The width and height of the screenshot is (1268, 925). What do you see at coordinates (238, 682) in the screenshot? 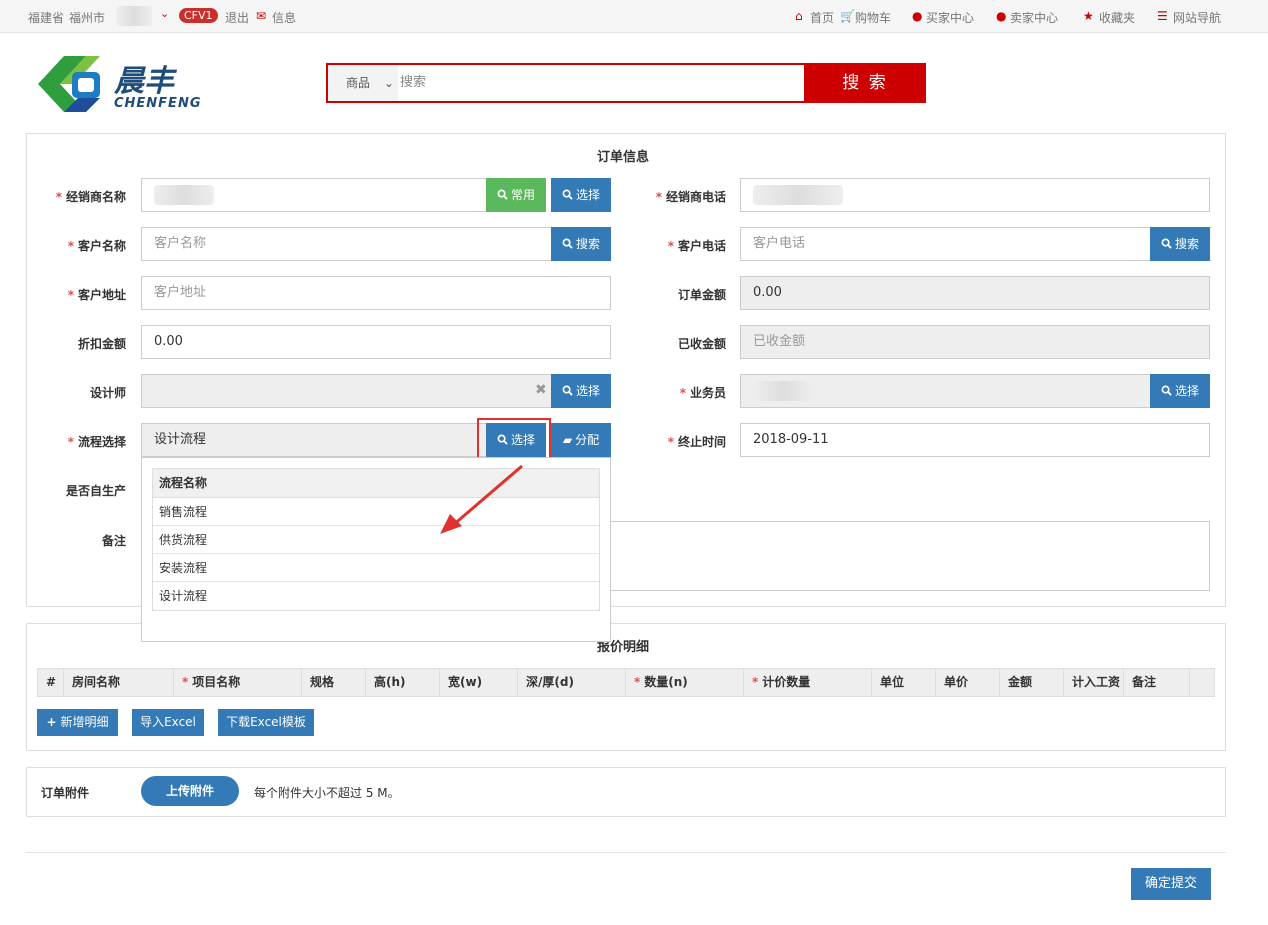
I see `column-header: * 项目名称` at bounding box center [238, 682].